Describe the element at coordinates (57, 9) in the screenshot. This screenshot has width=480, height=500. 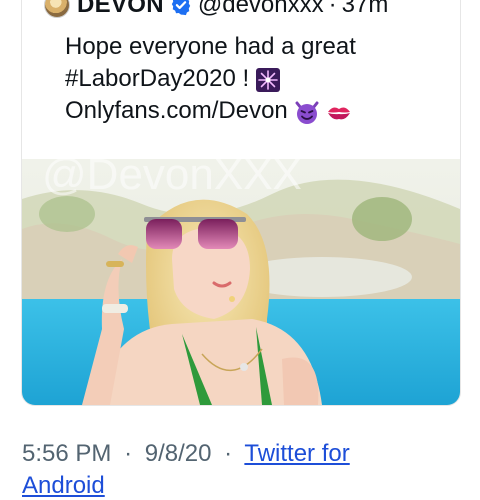
I see `avatar` at that location.